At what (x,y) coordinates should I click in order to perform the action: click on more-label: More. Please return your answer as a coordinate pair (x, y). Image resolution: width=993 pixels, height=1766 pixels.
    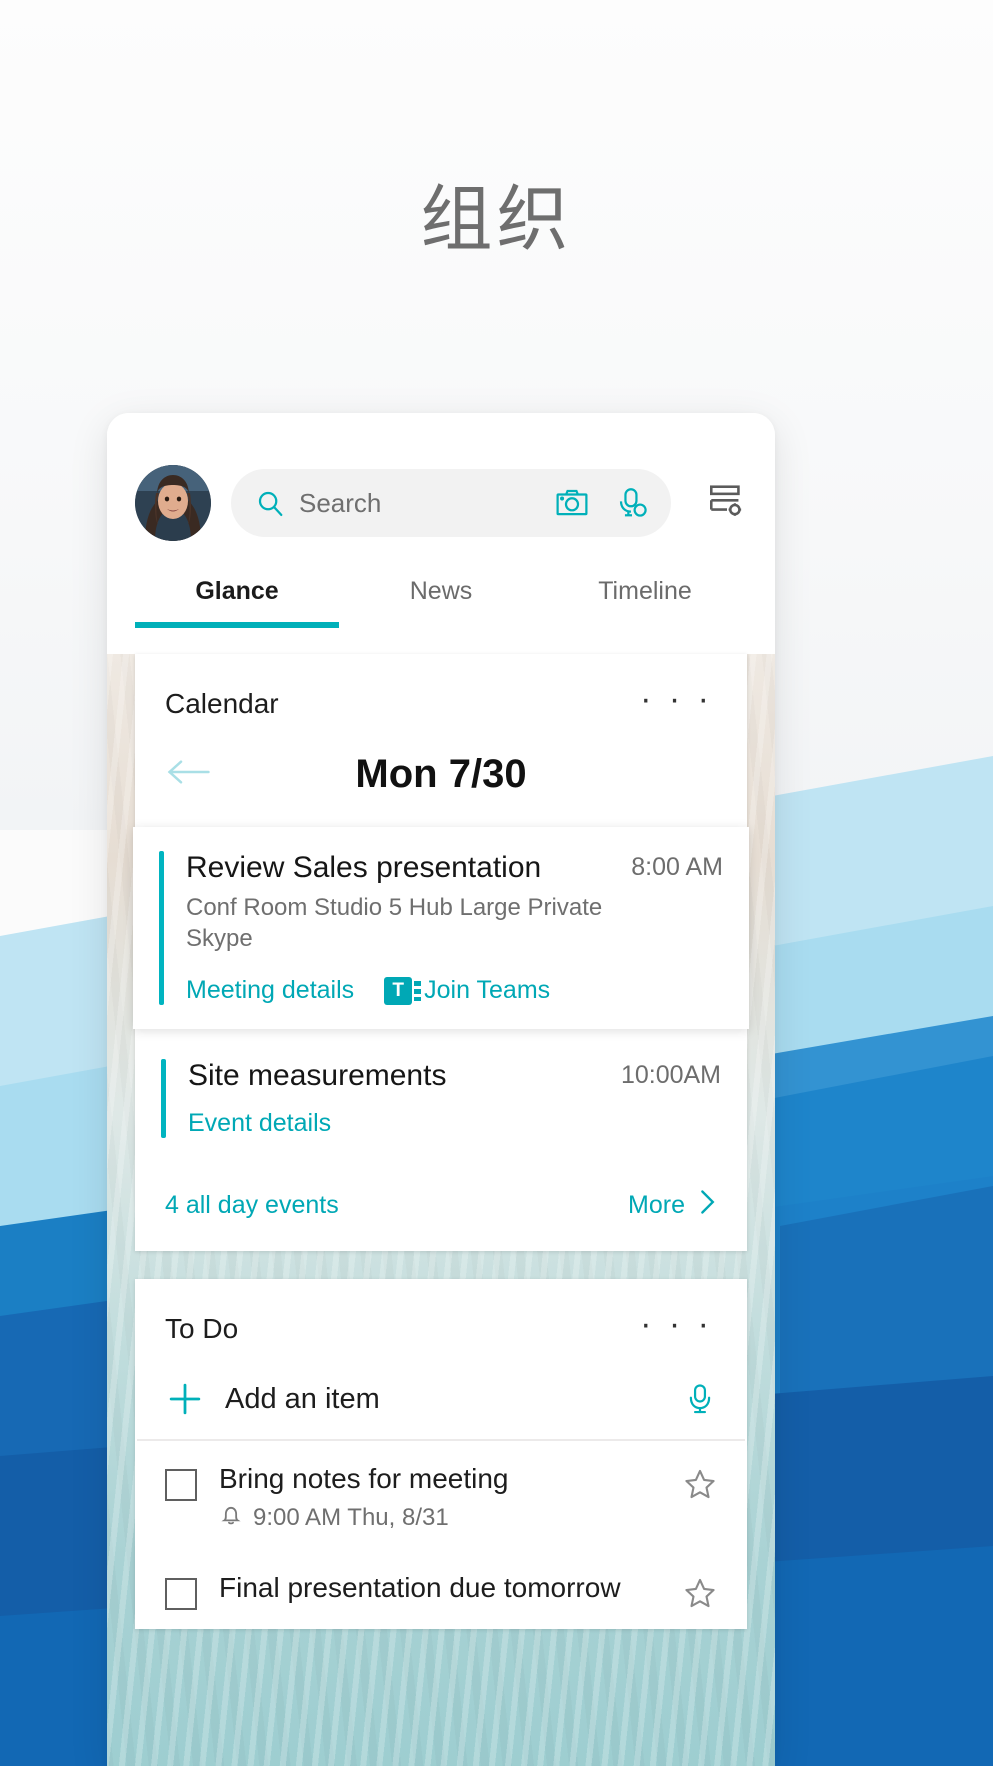
    Looking at the image, I should click on (656, 1205).